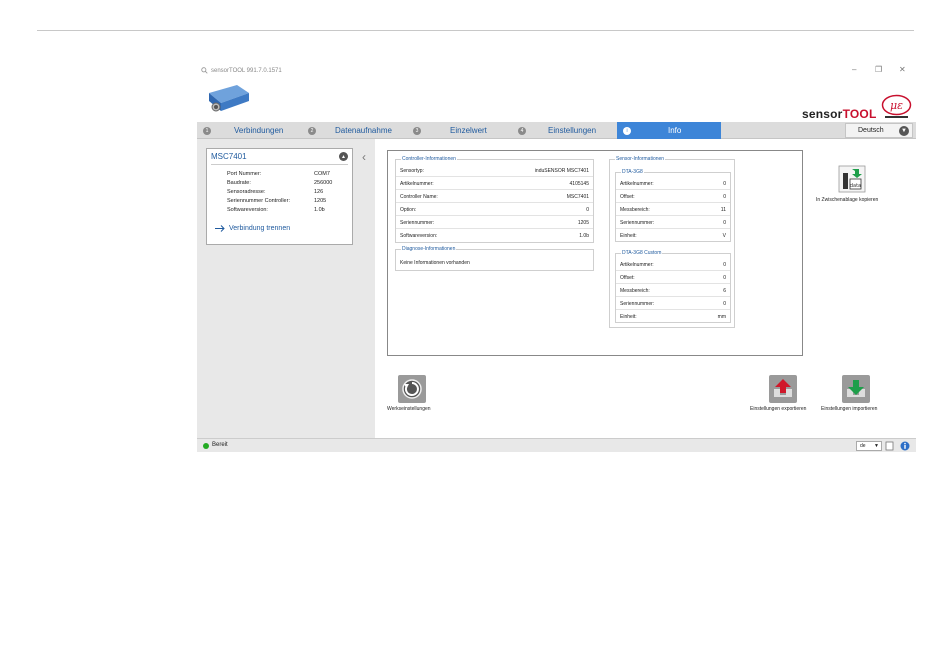 Image resolution: width=950 pixels, height=665 pixels. I want to click on export-icon, so click(783, 388).